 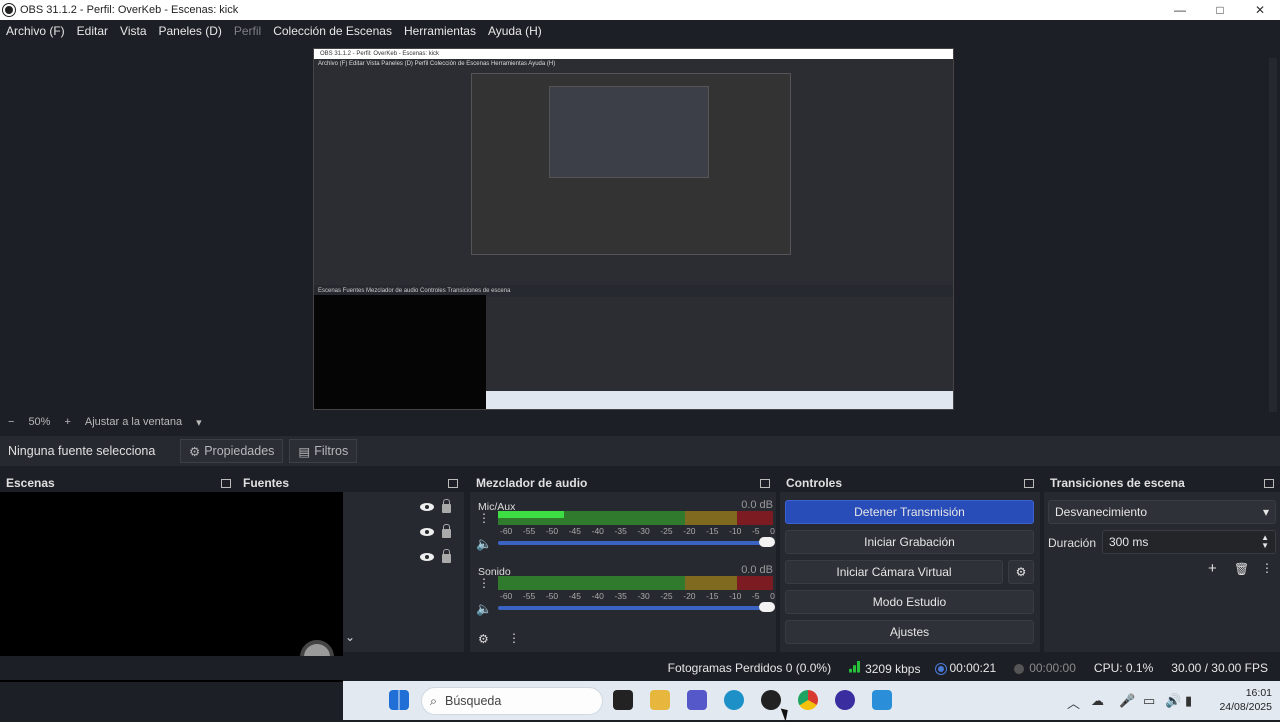 What do you see at coordinates (1245, 700) in the screenshot?
I see `taskbar-clock: 16:01 24/08/2025` at bounding box center [1245, 700].